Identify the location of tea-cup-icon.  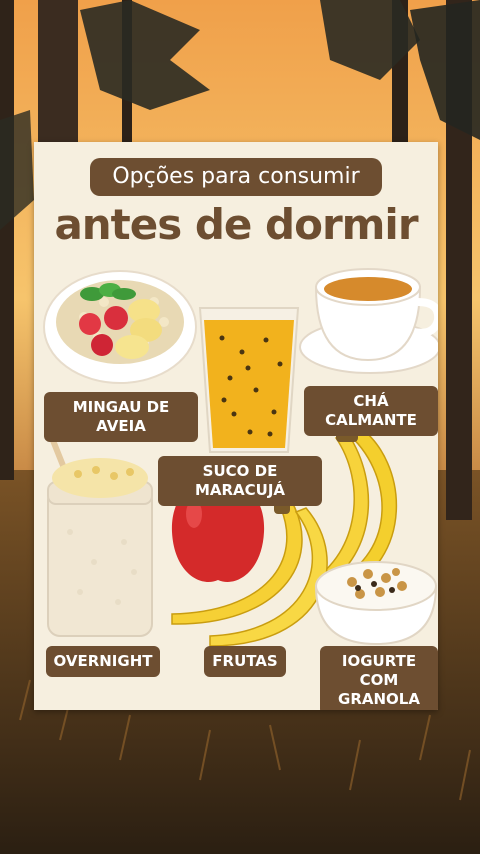
(368, 321).